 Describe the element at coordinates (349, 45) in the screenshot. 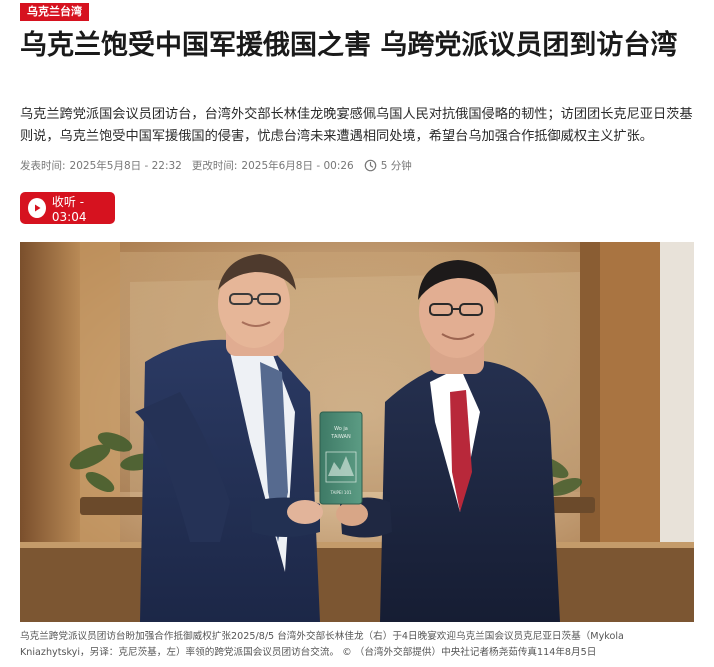

I see `article-headline: 乌克兰饱受中国军援俄国之害 乌跨党派议员团到访台湾` at that location.